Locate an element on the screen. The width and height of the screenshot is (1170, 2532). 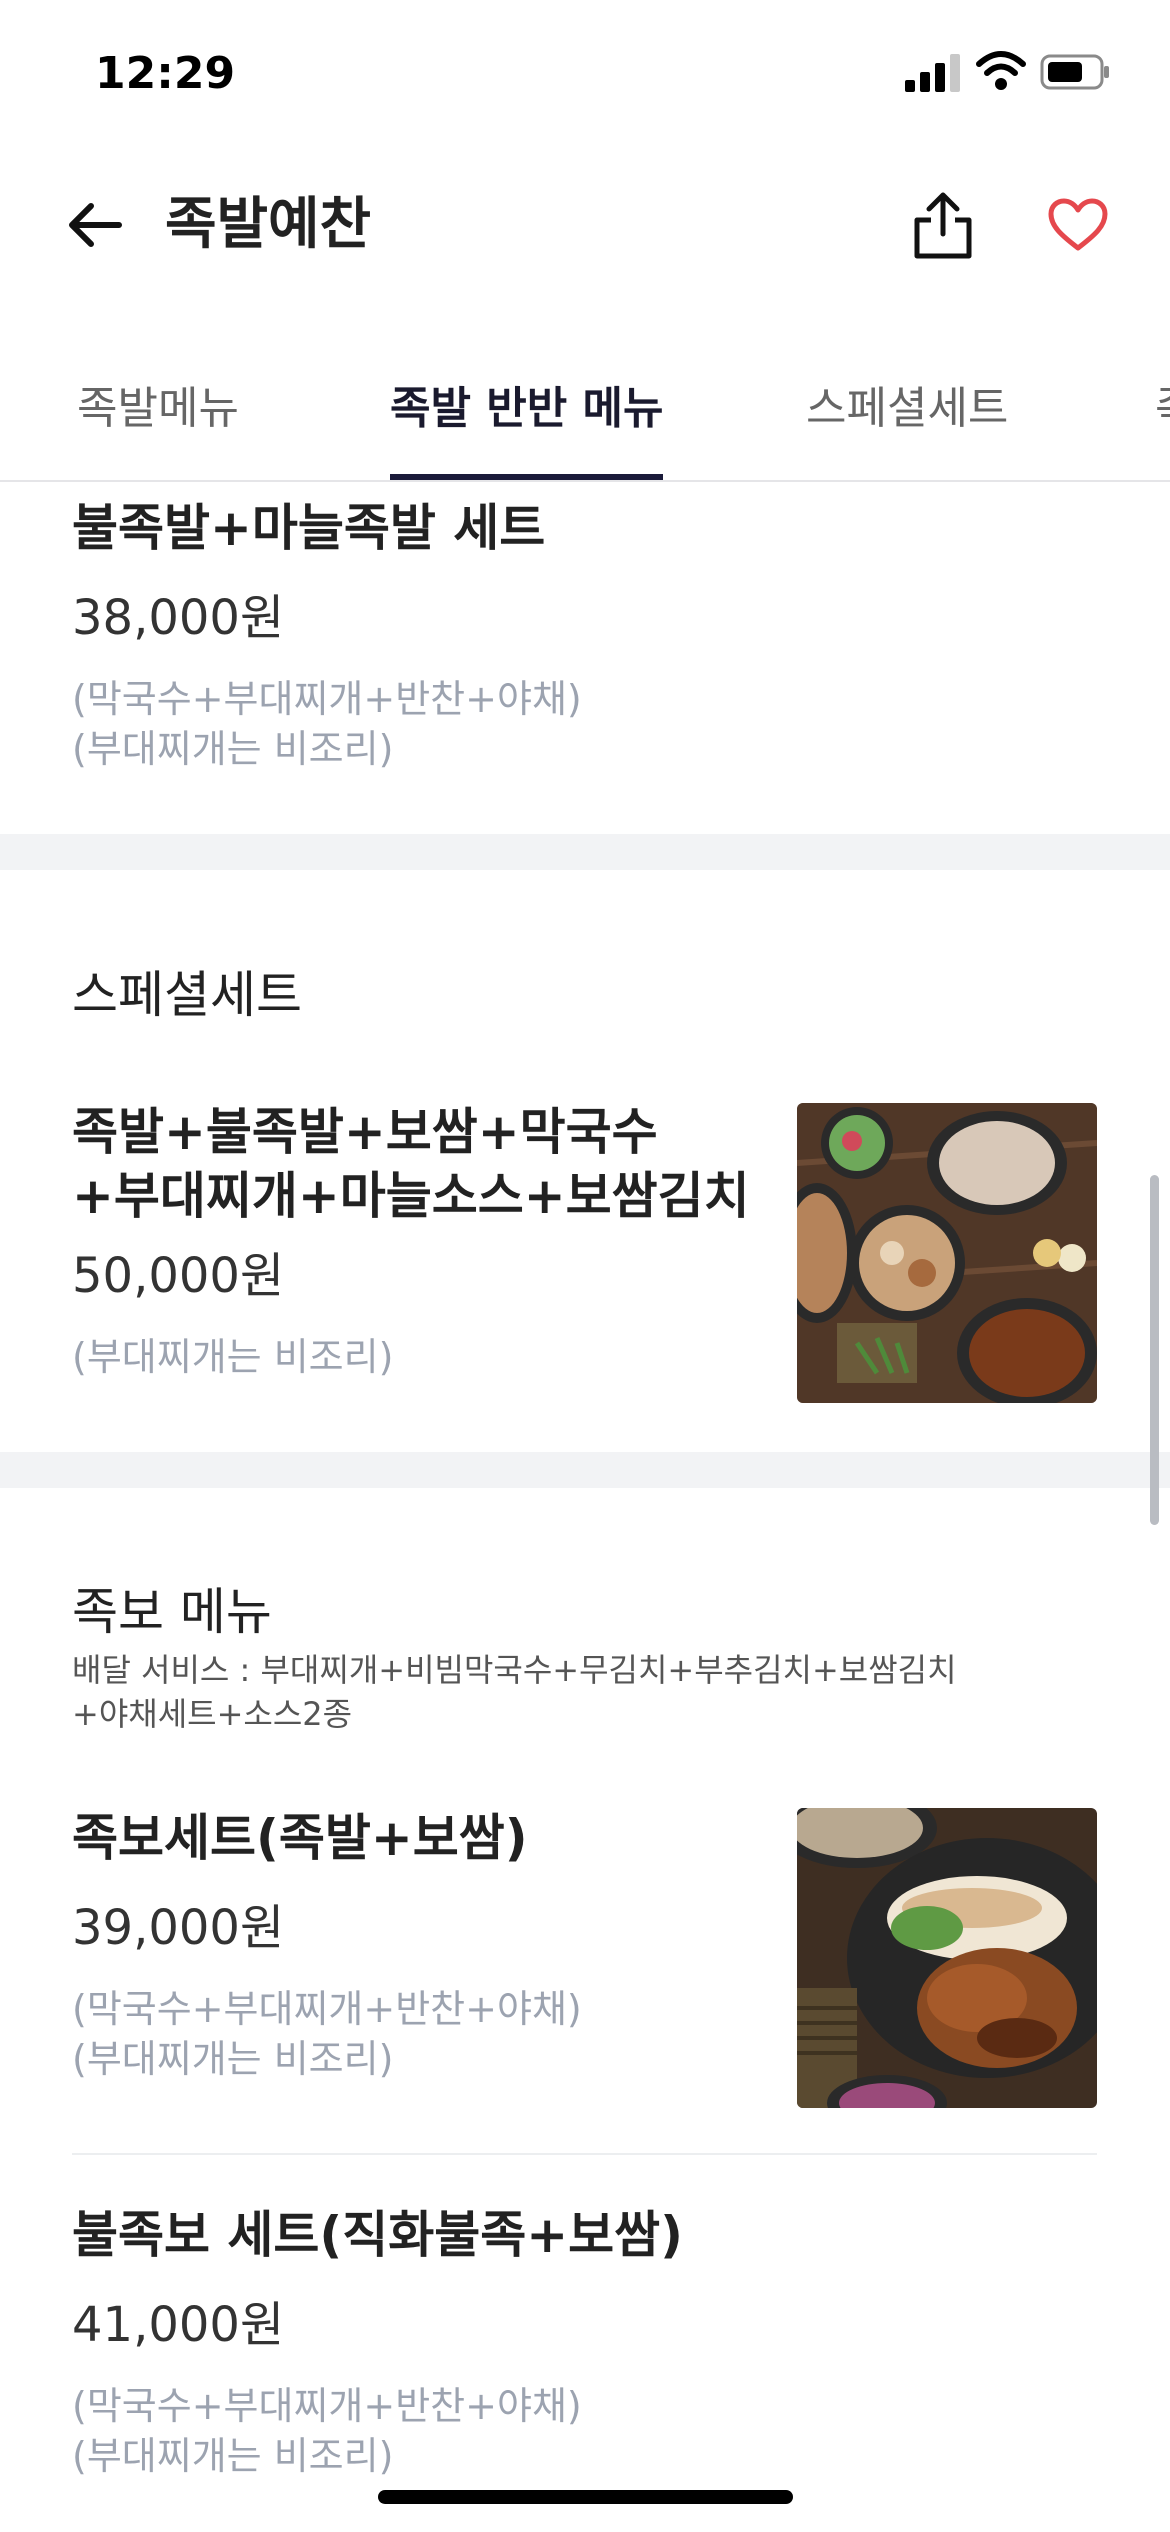
tab-half-half-menu: 족발 반반 메뉴 is located at coordinates (527, 404).